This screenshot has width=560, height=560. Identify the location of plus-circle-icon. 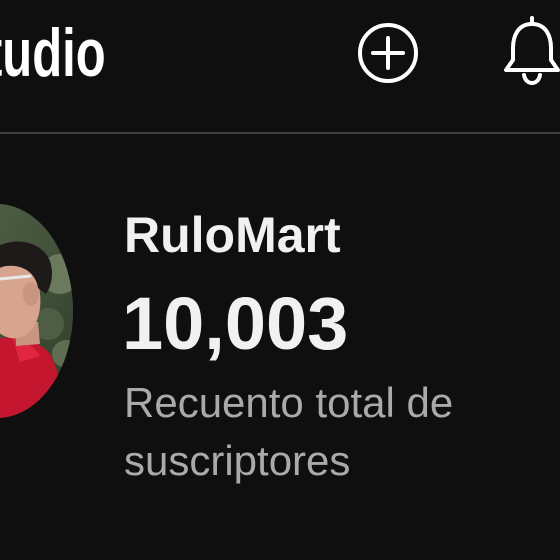
(388, 53).